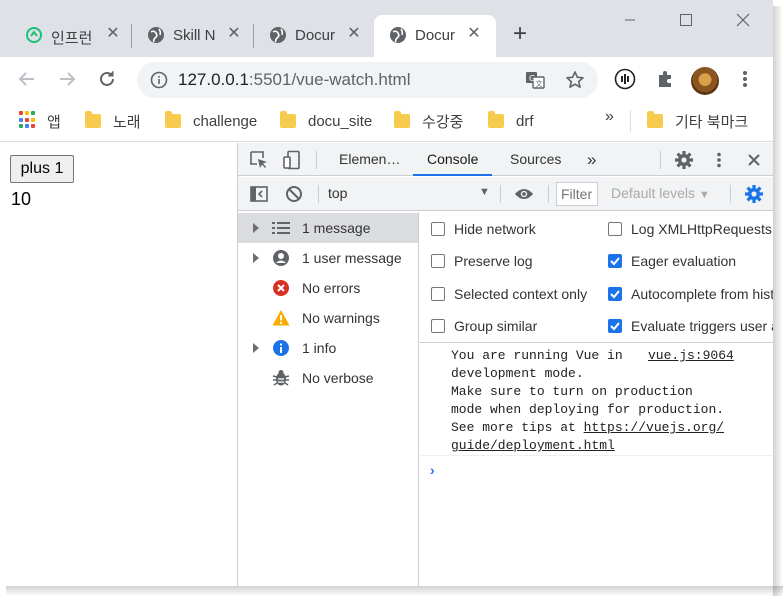 This screenshot has width=783, height=596. I want to click on context-selector: top, so click(337, 193).